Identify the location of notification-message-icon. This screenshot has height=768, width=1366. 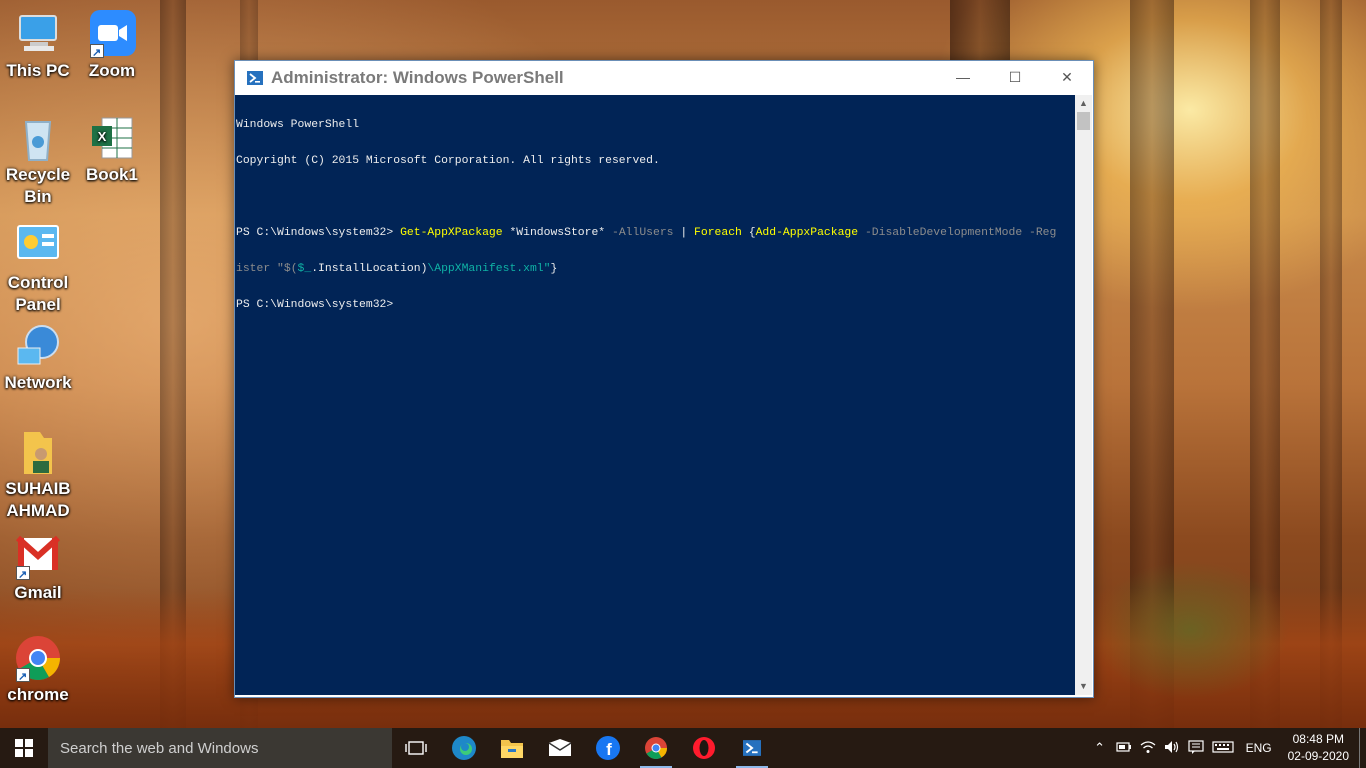
(1196, 748).